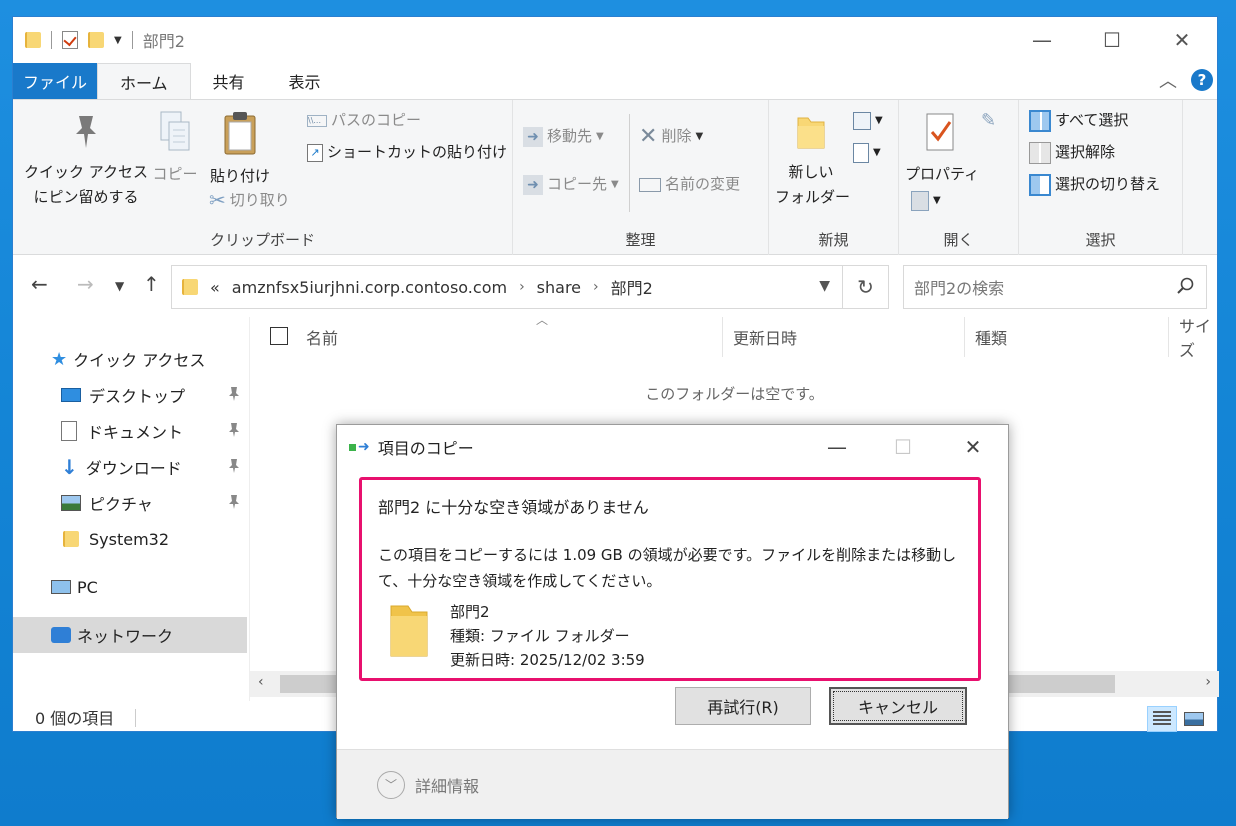  I want to click on title-bar: ▼ 部門2 — ☐ ✕, so click(615, 40).